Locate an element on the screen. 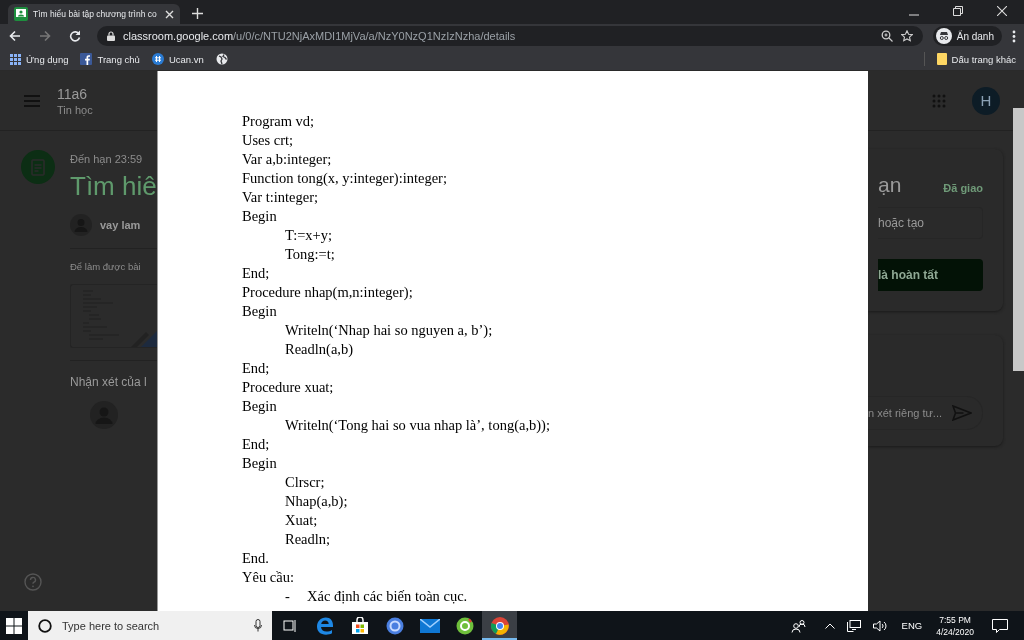 The image size is (1024, 640). cortana-icon is located at coordinates (45, 625).